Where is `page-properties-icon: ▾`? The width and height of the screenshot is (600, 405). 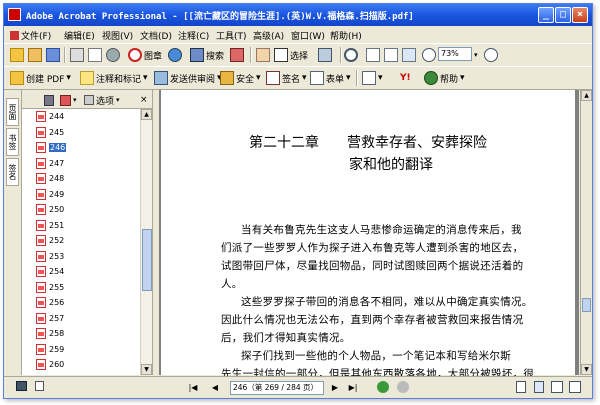 page-properties-icon: ▾ is located at coordinates (68, 100).